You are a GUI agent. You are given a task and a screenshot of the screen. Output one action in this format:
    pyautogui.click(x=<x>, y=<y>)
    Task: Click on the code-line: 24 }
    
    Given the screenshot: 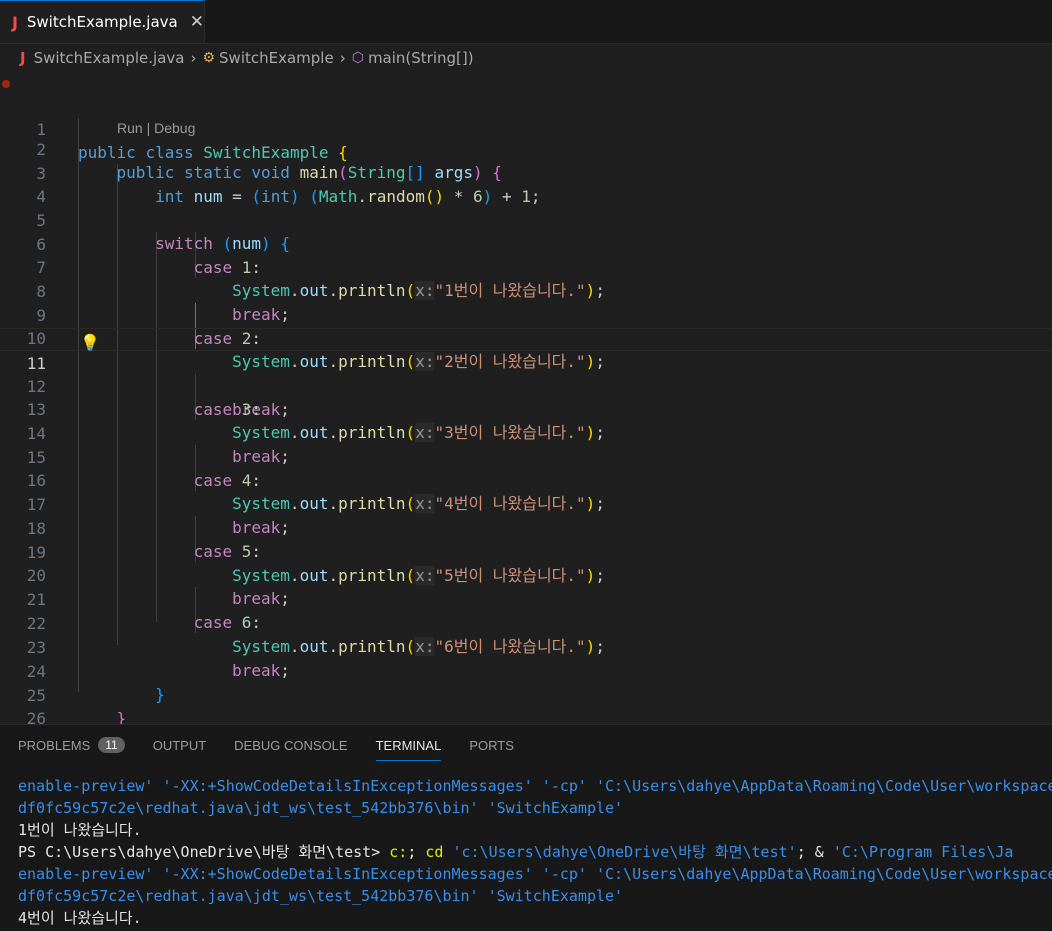 What is the action you would take?
    pyautogui.click(x=526, y=670)
    